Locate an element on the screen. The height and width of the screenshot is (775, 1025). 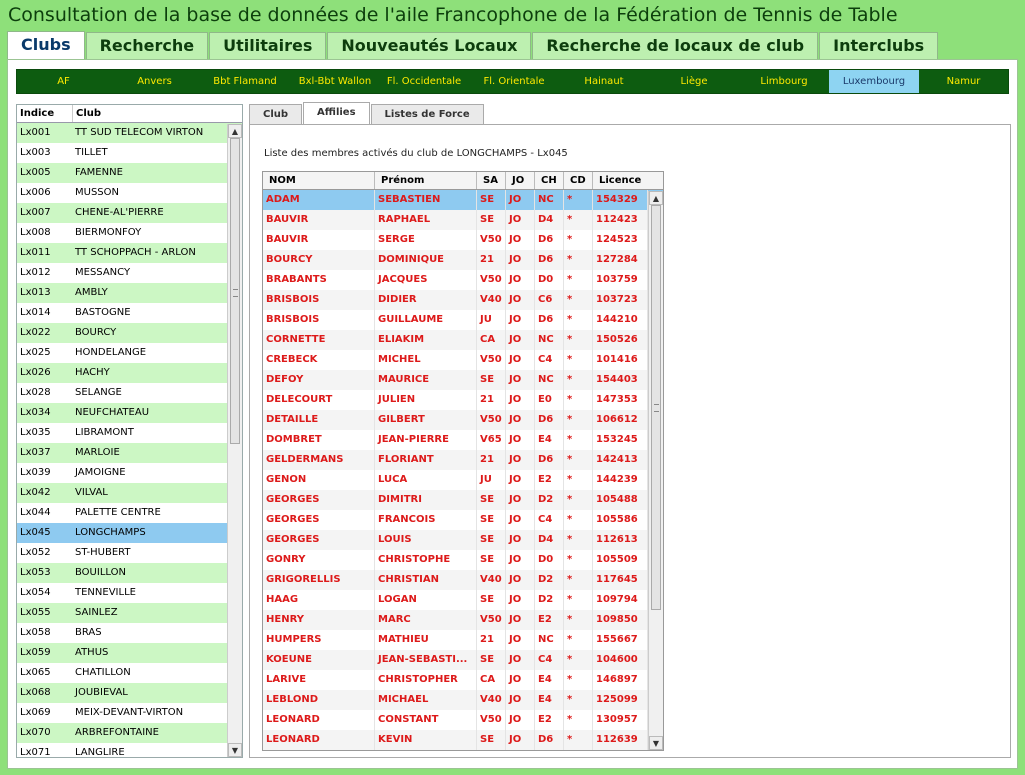
club-row: Lx013 AMBLY is located at coordinates (129, 293).